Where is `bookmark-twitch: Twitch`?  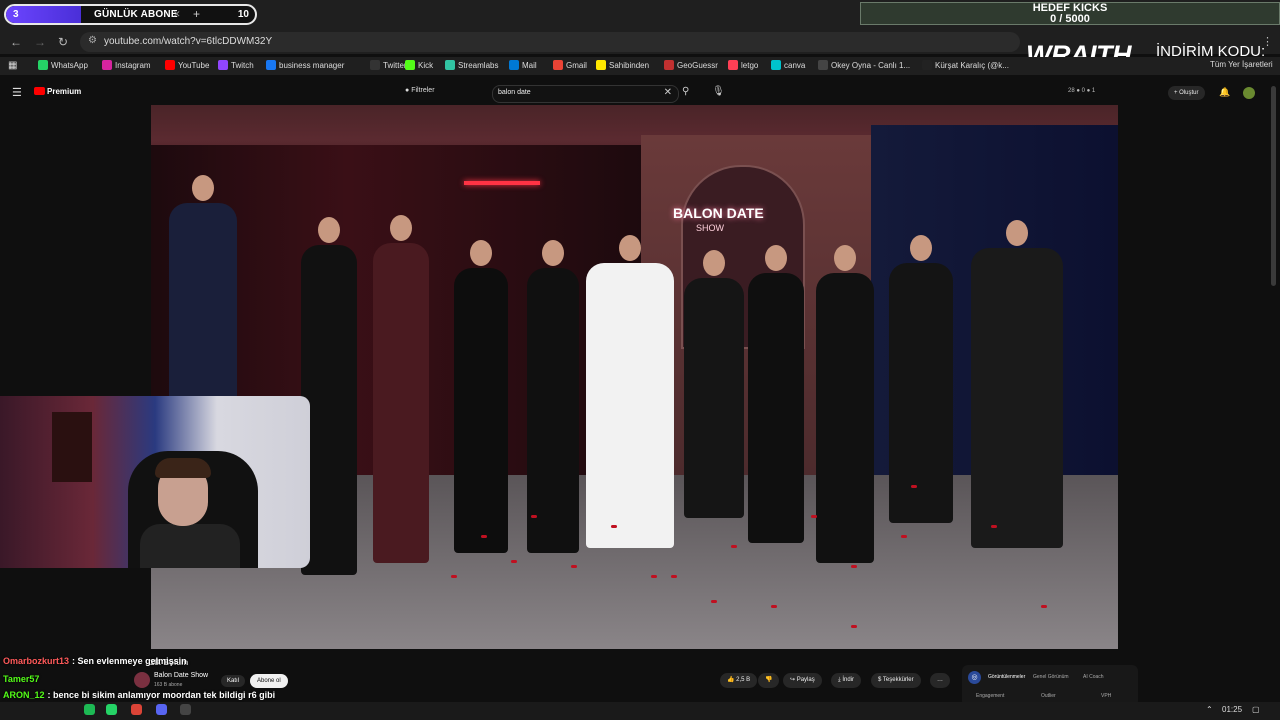
bookmark-twitch: Twitch is located at coordinates (236, 65).